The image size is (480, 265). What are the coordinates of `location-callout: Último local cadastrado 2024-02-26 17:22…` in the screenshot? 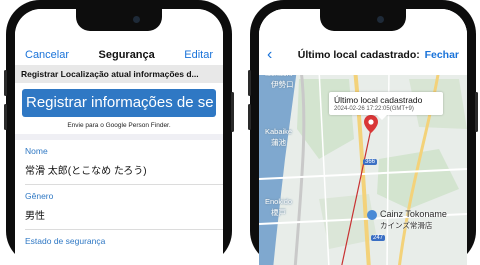 It's located at (386, 106).